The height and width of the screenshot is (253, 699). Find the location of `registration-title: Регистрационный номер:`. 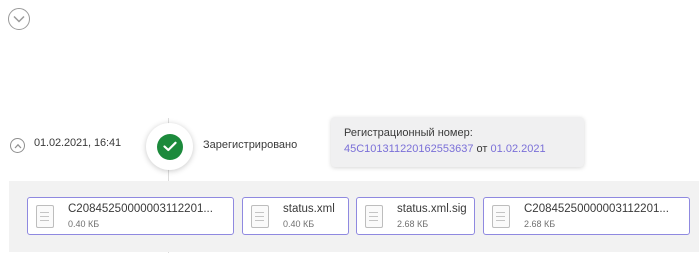

registration-title: Регистрационный номер: is located at coordinates (408, 133).